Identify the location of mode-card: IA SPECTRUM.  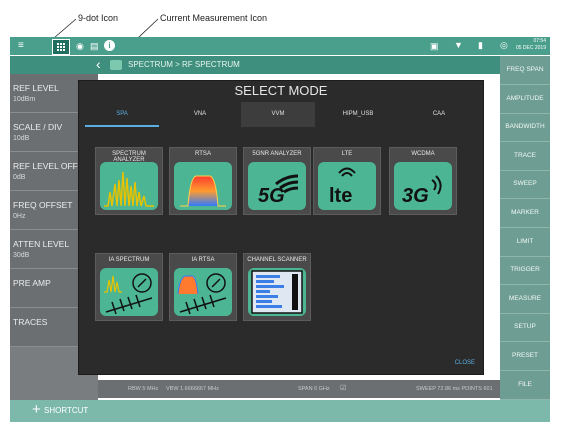
(129, 287).